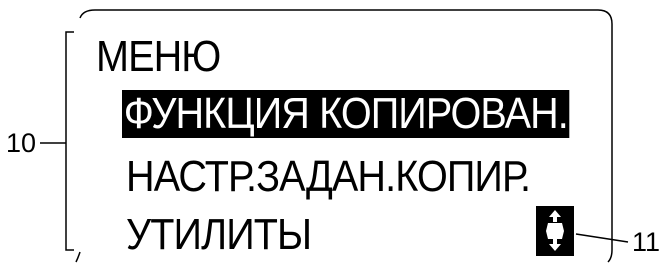  I want to click on callout-label-display: 10, so click(21, 143).